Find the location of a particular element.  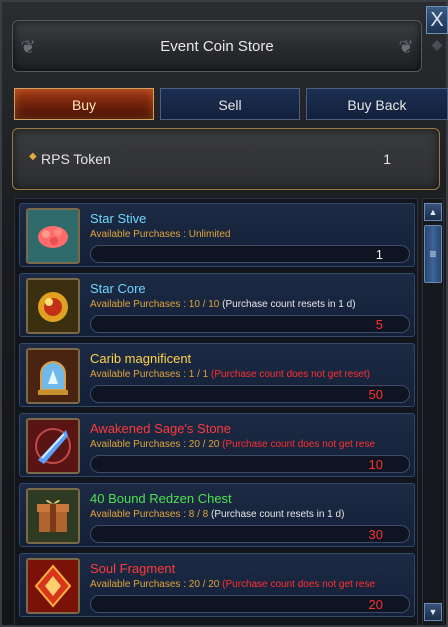

item-name: Soul Fragment is located at coordinates (133, 568).